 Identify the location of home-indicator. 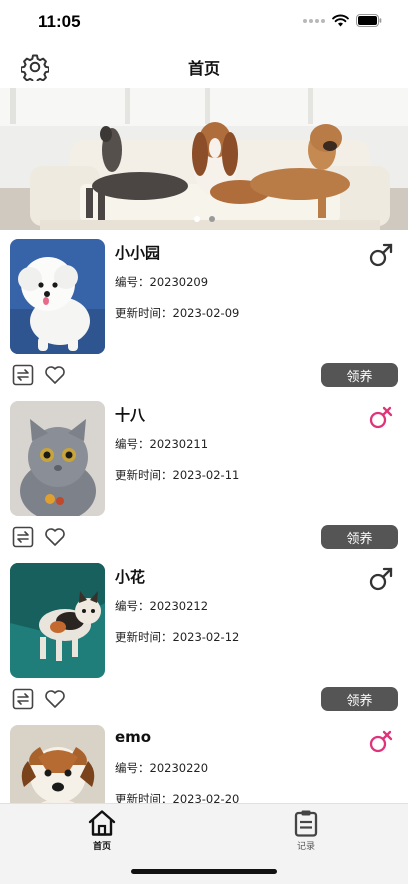
(204, 871).